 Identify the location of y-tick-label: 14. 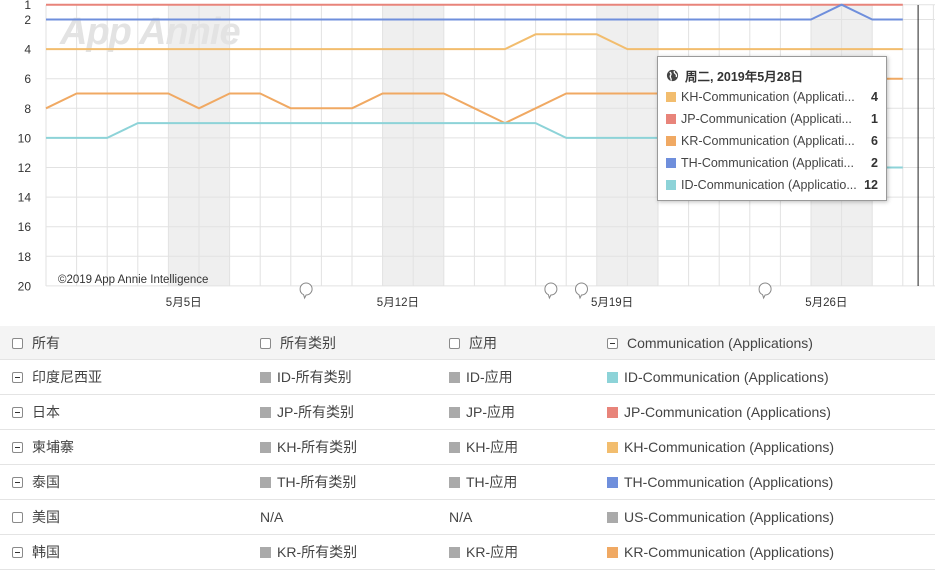
(25, 198).